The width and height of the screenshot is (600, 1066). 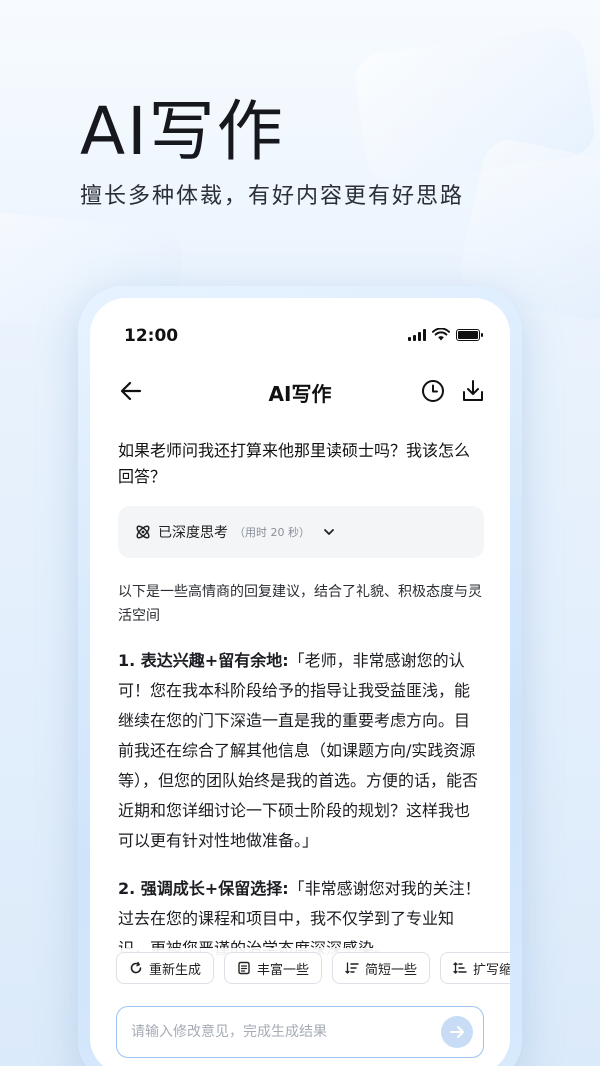 I want to click on hero-subtitle: 擅长多种体裁，有好内容更有好思路, so click(x=272, y=196).